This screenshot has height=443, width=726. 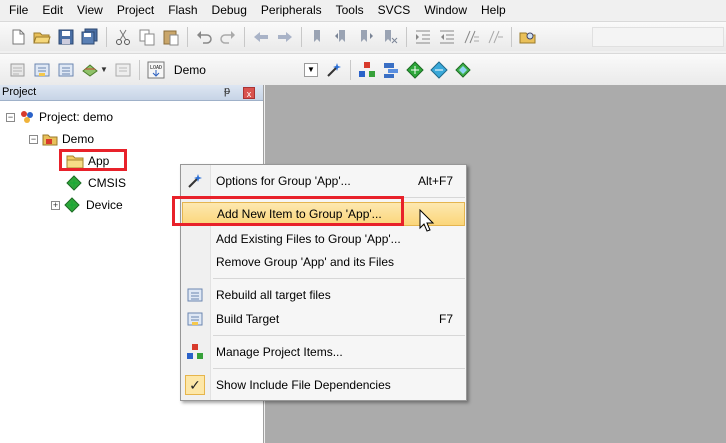 I want to click on mouse-cursor-icon, so click(x=427, y=220).